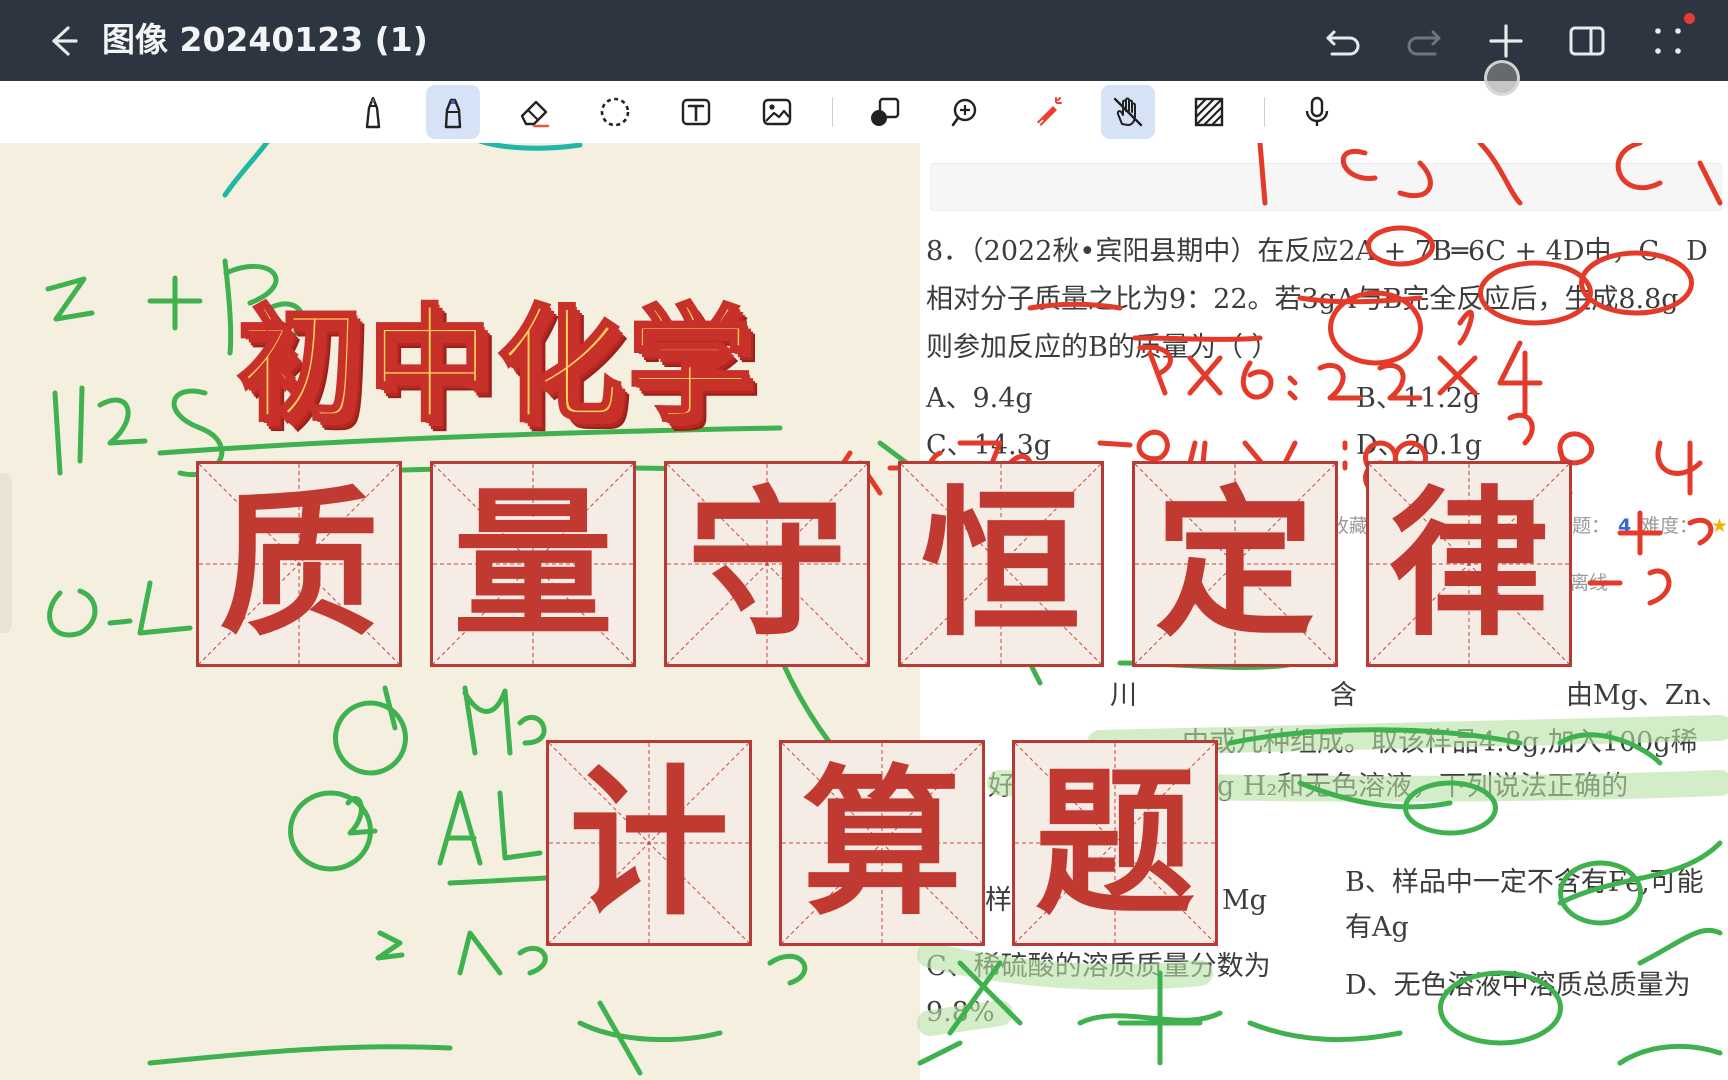 The image size is (1728, 1080). I want to click on tile-character: 守, so click(766, 564).